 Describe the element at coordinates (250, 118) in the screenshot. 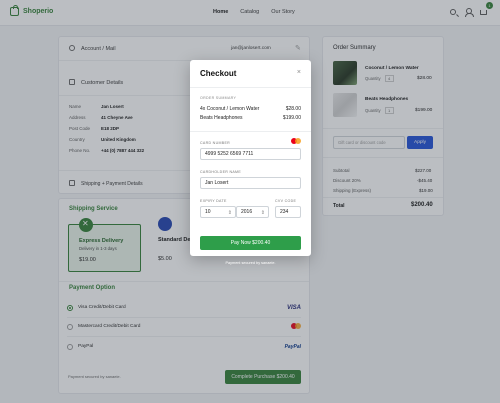

I see `modal-item-row: Beats Headphones $199.00` at that location.